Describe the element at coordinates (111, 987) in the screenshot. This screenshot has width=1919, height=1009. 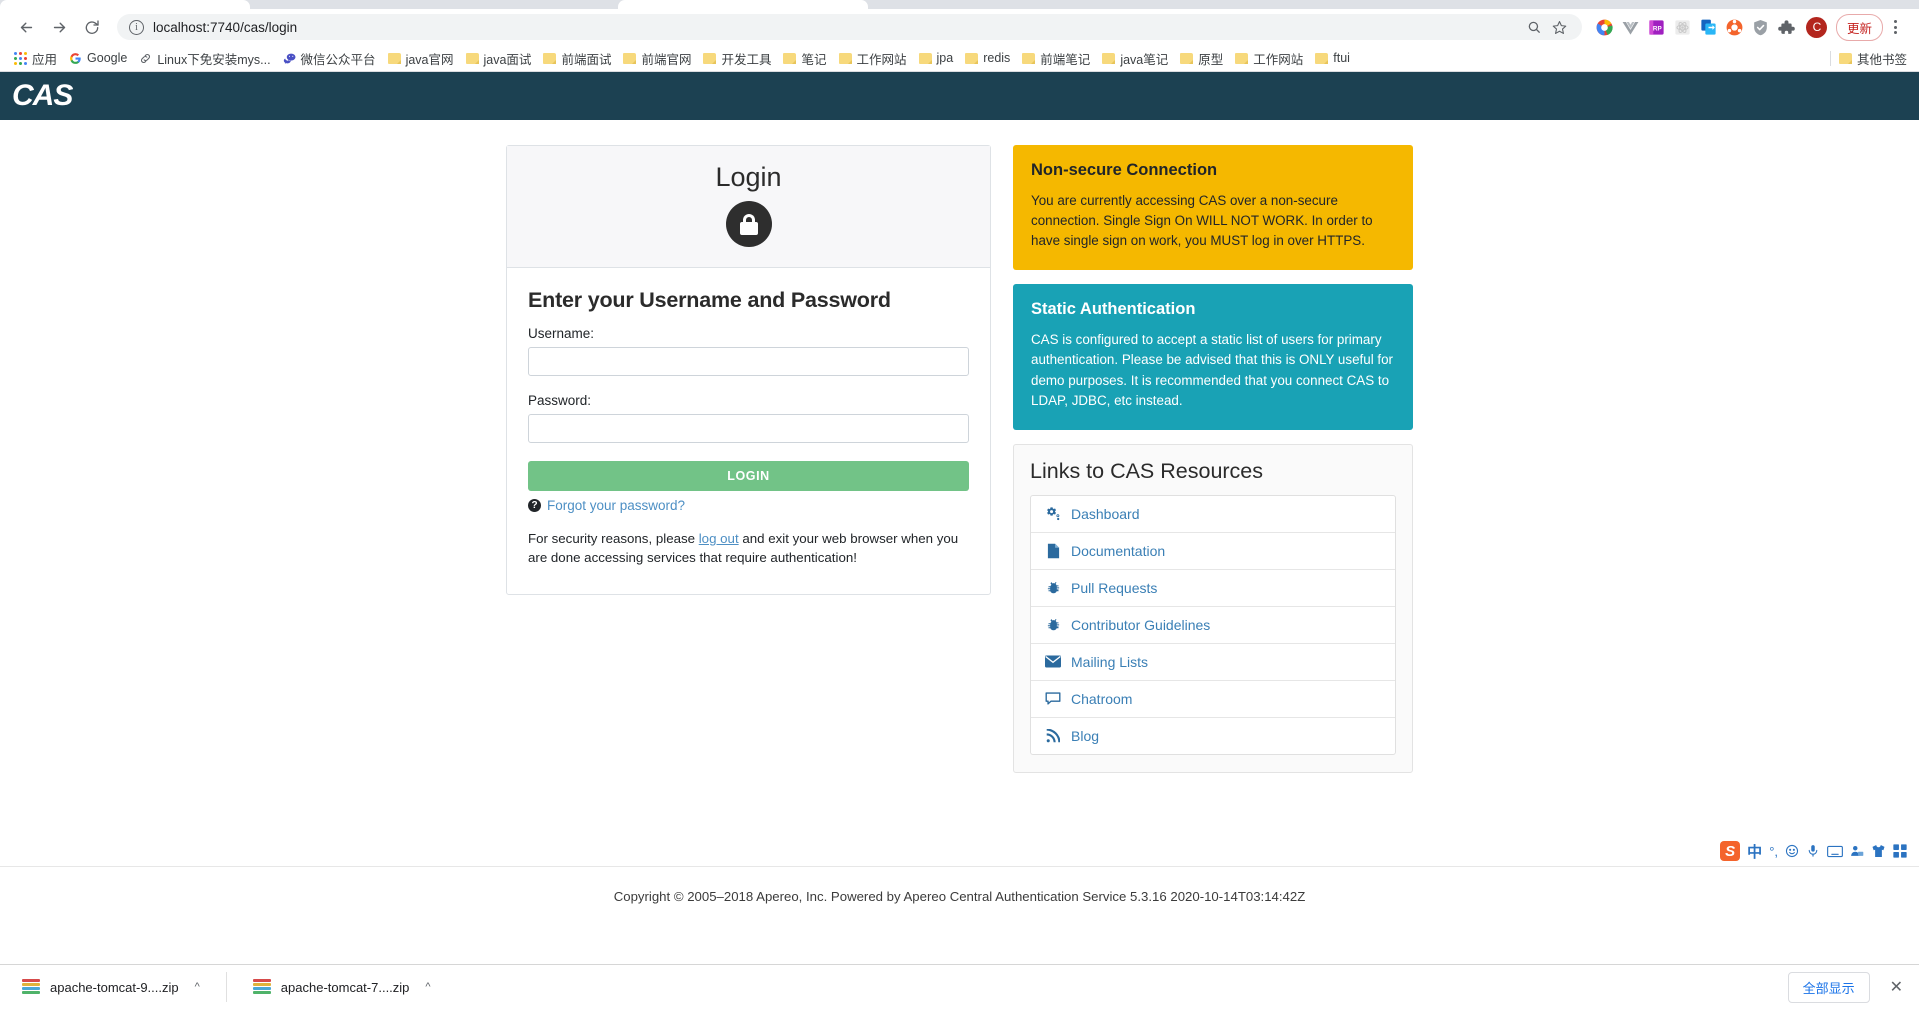
I see `download-item: apache-tomcat-9....zip ^` at that location.